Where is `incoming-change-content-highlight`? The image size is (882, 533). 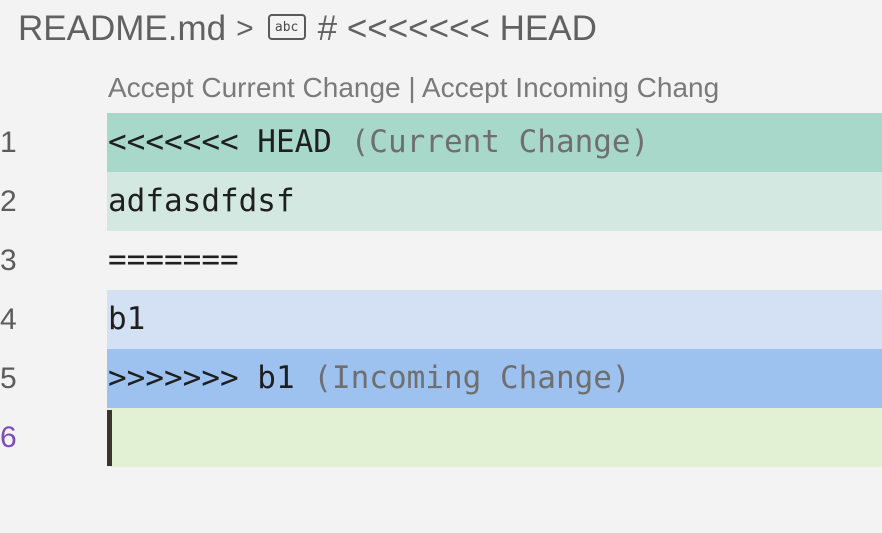
incoming-change-content-highlight is located at coordinates (494, 319).